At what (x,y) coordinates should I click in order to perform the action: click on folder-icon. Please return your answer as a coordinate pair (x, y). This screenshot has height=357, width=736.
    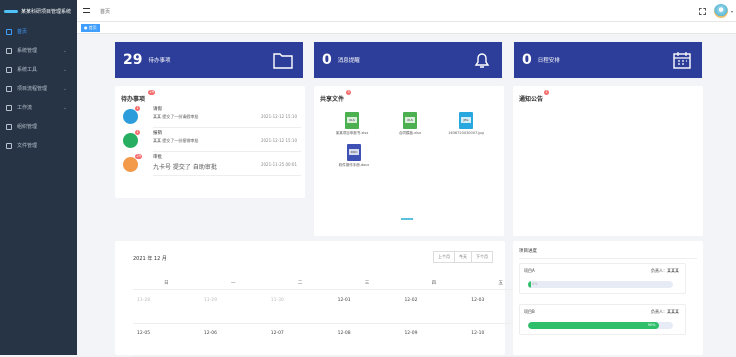
    Looking at the image, I should click on (283, 61).